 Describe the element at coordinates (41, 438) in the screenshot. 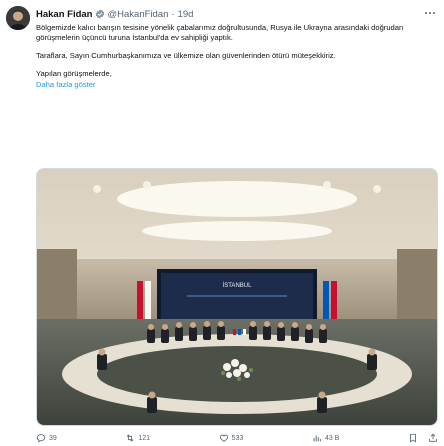

I see `reply-icon` at that location.